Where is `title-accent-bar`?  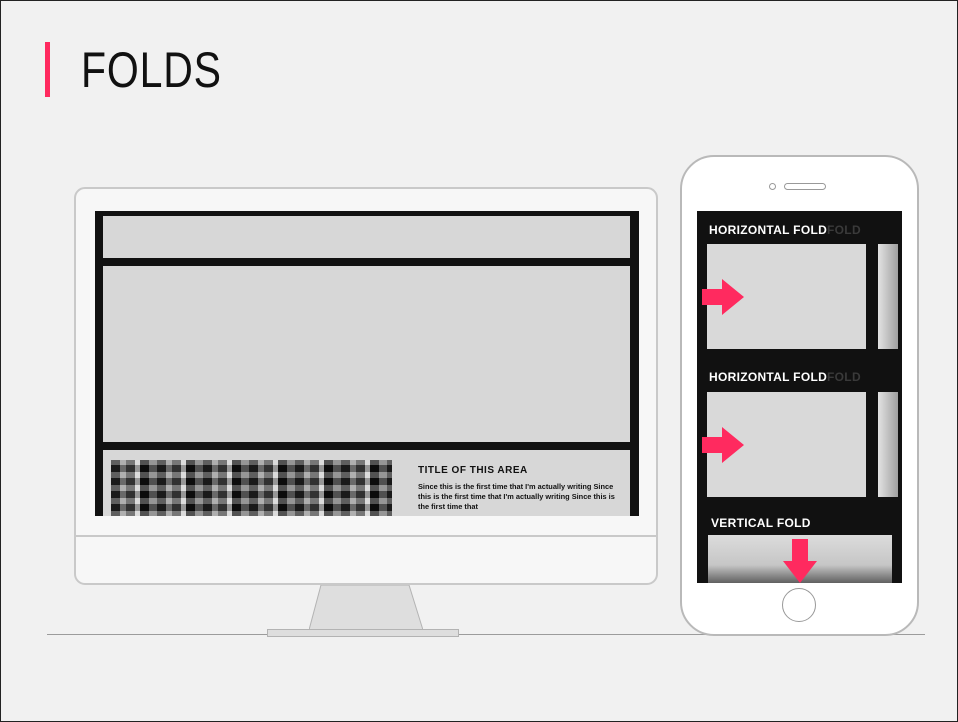
title-accent-bar is located at coordinates (47, 69).